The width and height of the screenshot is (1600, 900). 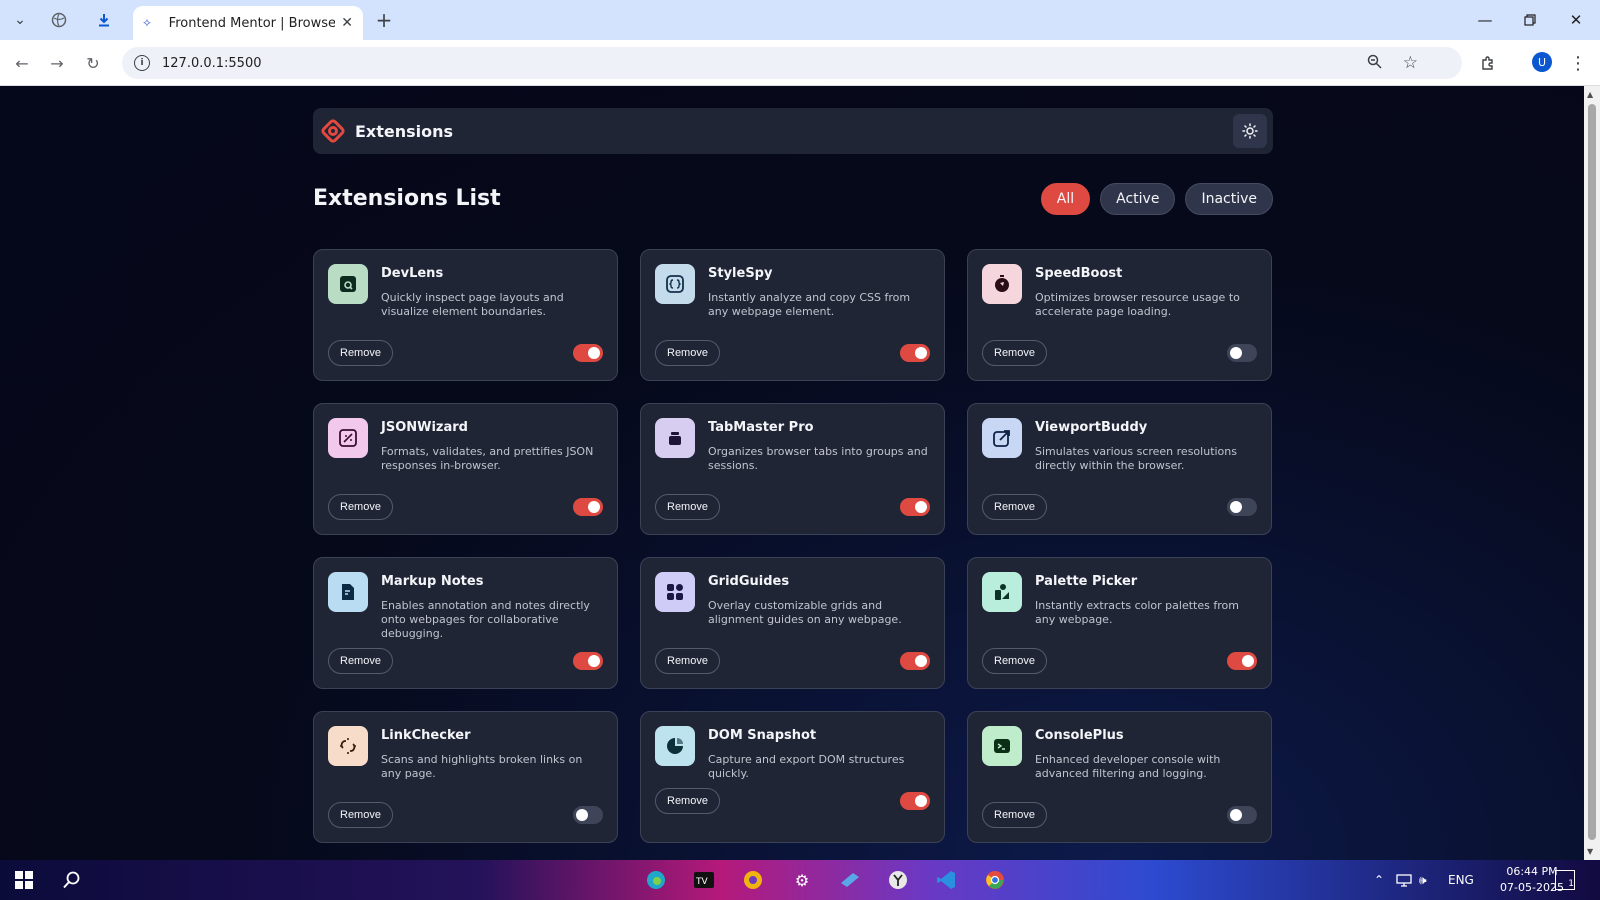 What do you see at coordinates (93, 63) in the screenshot?
I see `reload-icon: ↻` at bounding box center [93, 63].